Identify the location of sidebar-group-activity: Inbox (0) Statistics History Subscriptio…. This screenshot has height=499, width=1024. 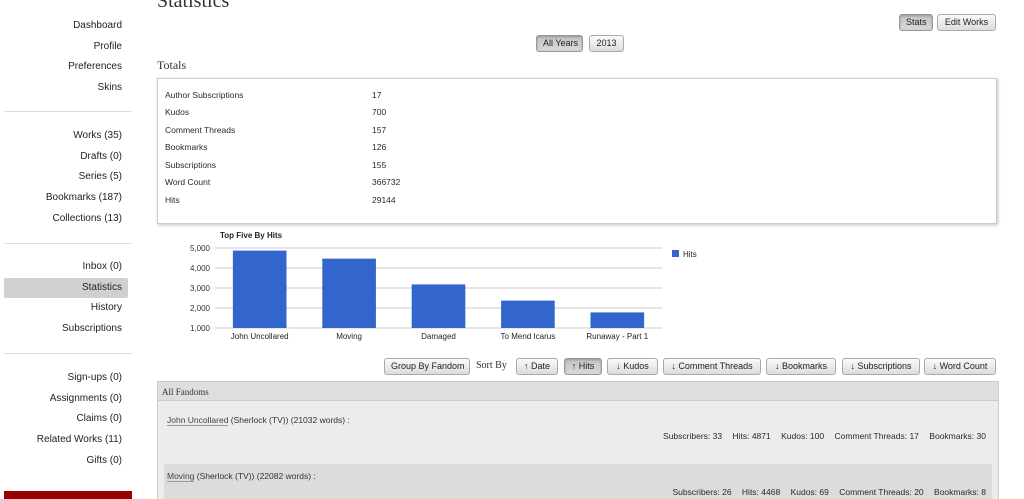
(66, 298).